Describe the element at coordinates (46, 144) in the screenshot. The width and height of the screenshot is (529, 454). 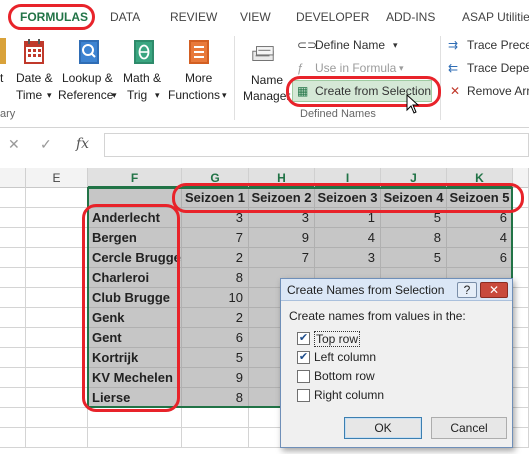
I see `confirm-entry-icon: ✓` at that location.